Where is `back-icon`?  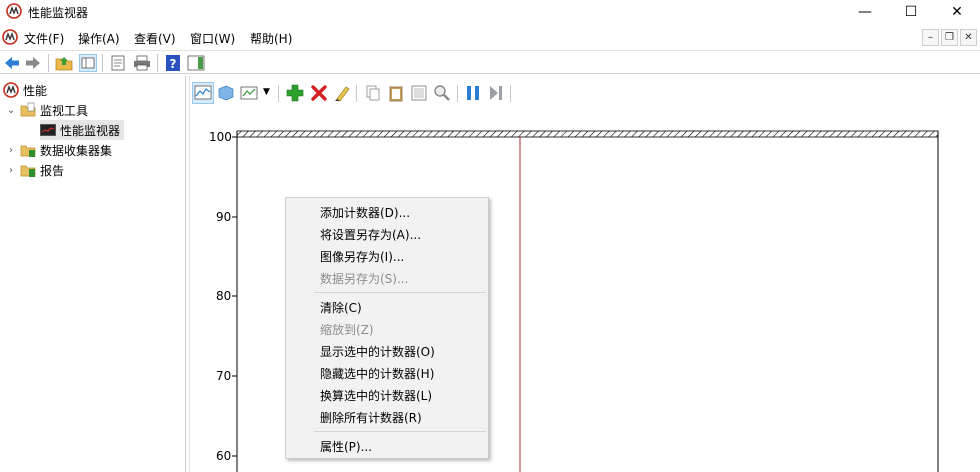 back-icon is located at coordinates (12, 63).